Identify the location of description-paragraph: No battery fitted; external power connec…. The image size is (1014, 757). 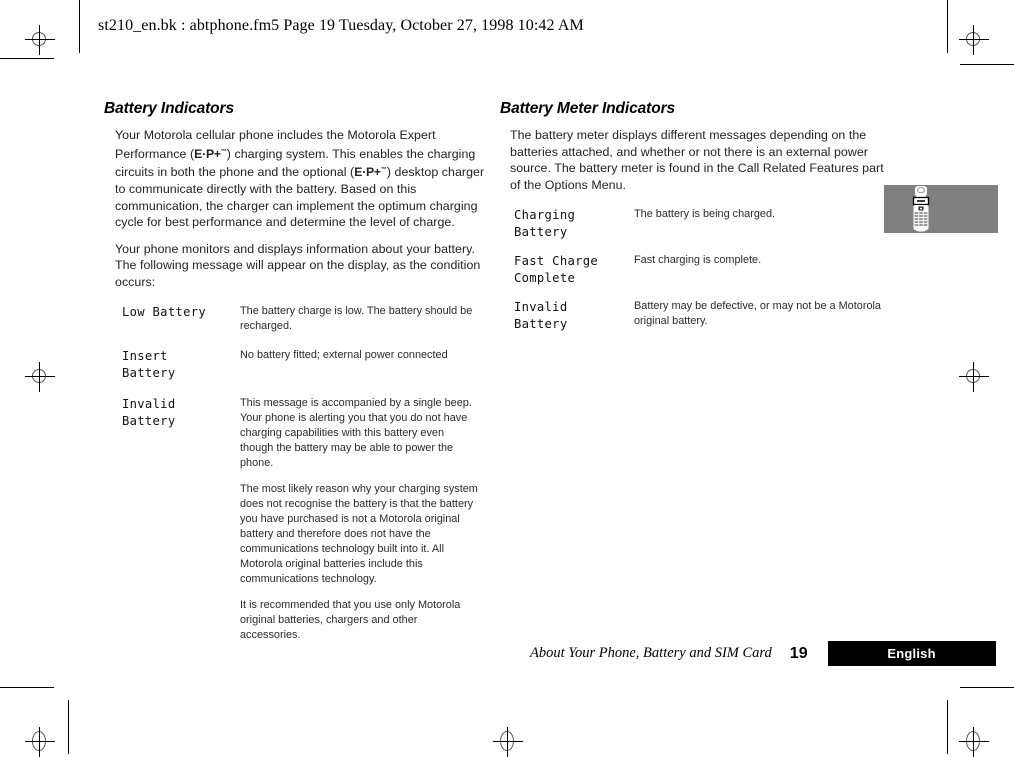
(344, 355).